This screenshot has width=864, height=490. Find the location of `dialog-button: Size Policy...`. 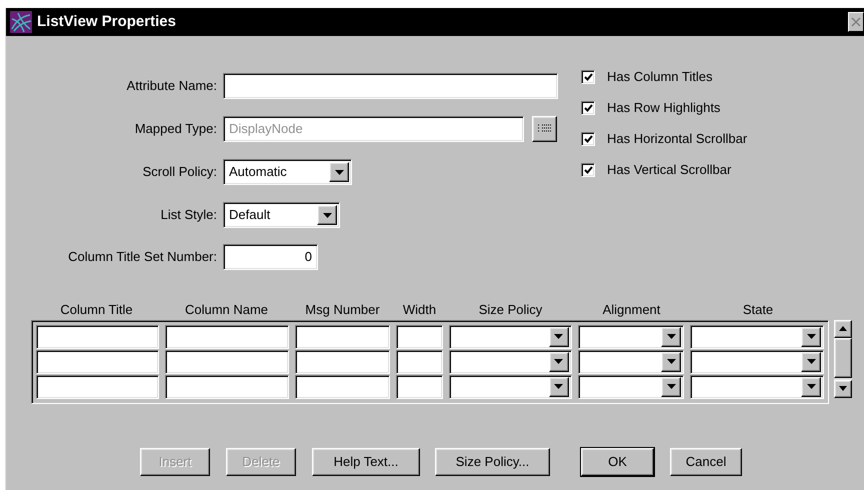

dialog-button: Size Policy... is located at coordinates (492, 462).